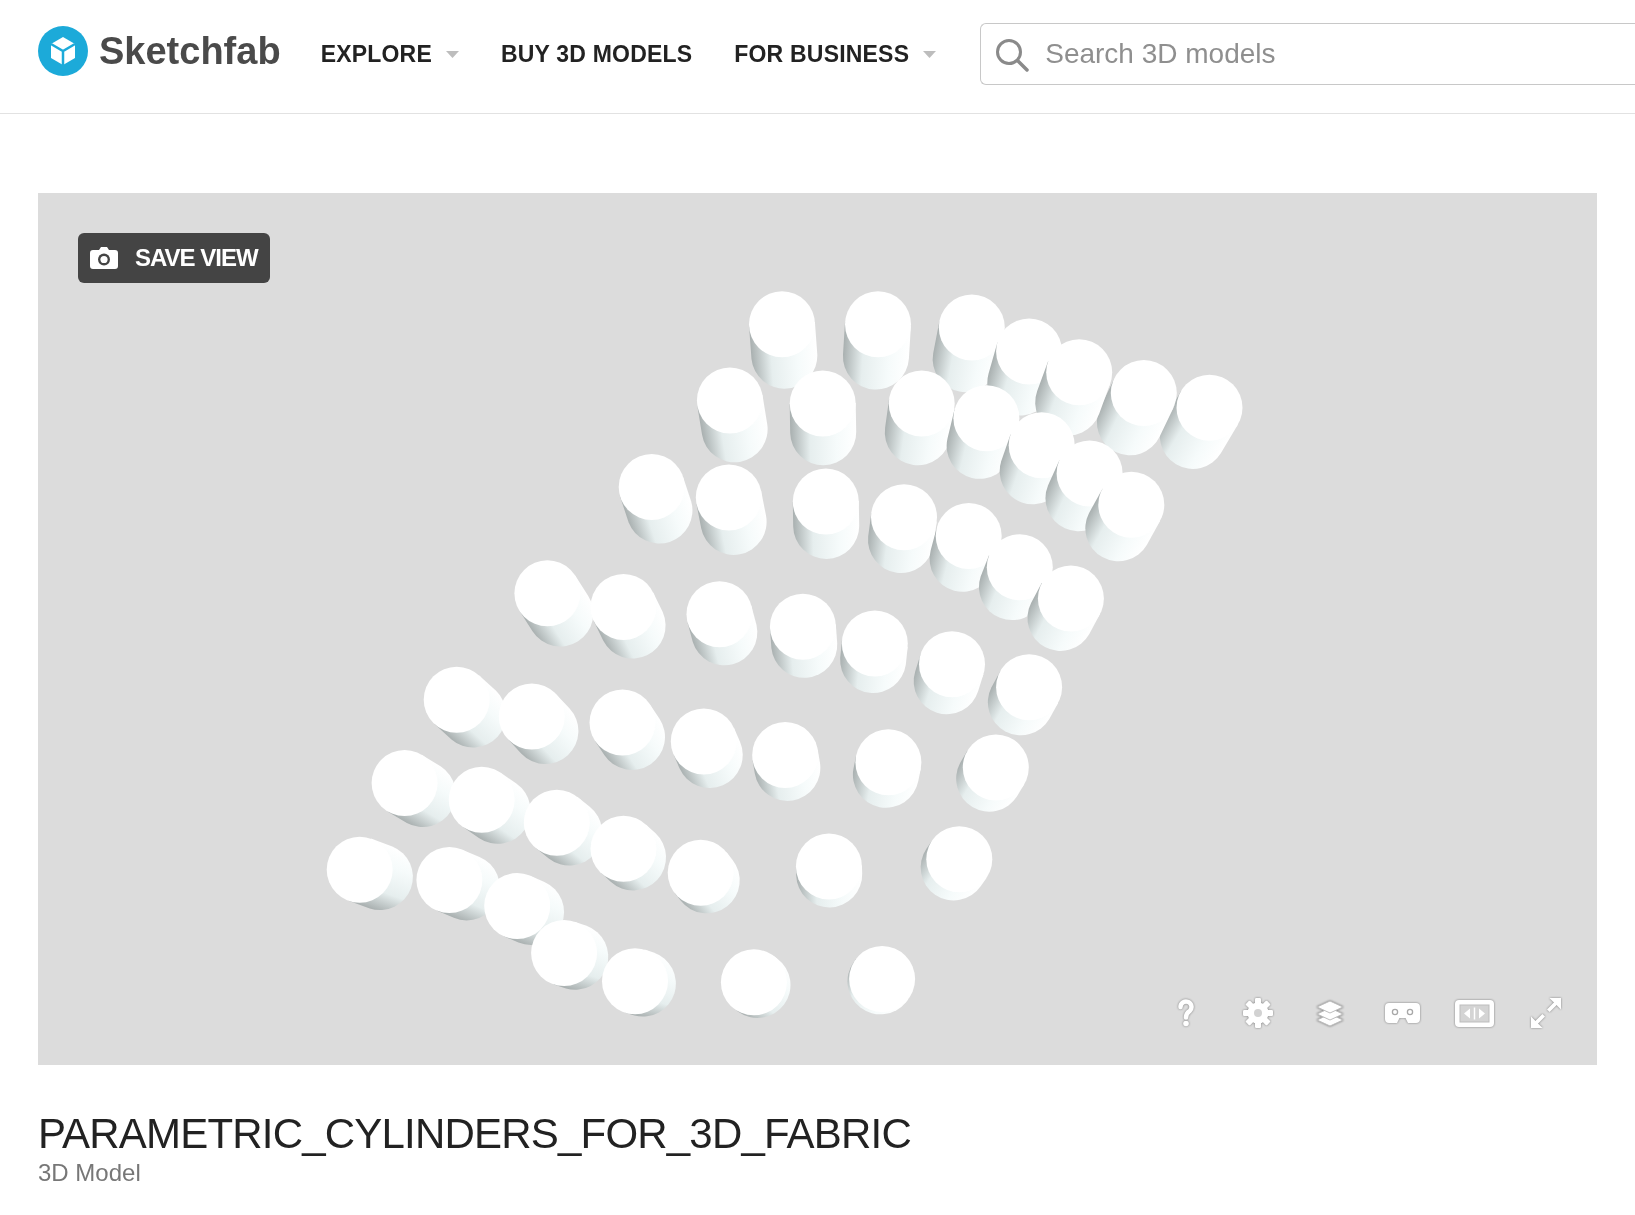  I want to click on fullscreen-icon, so click(1546, 1013).